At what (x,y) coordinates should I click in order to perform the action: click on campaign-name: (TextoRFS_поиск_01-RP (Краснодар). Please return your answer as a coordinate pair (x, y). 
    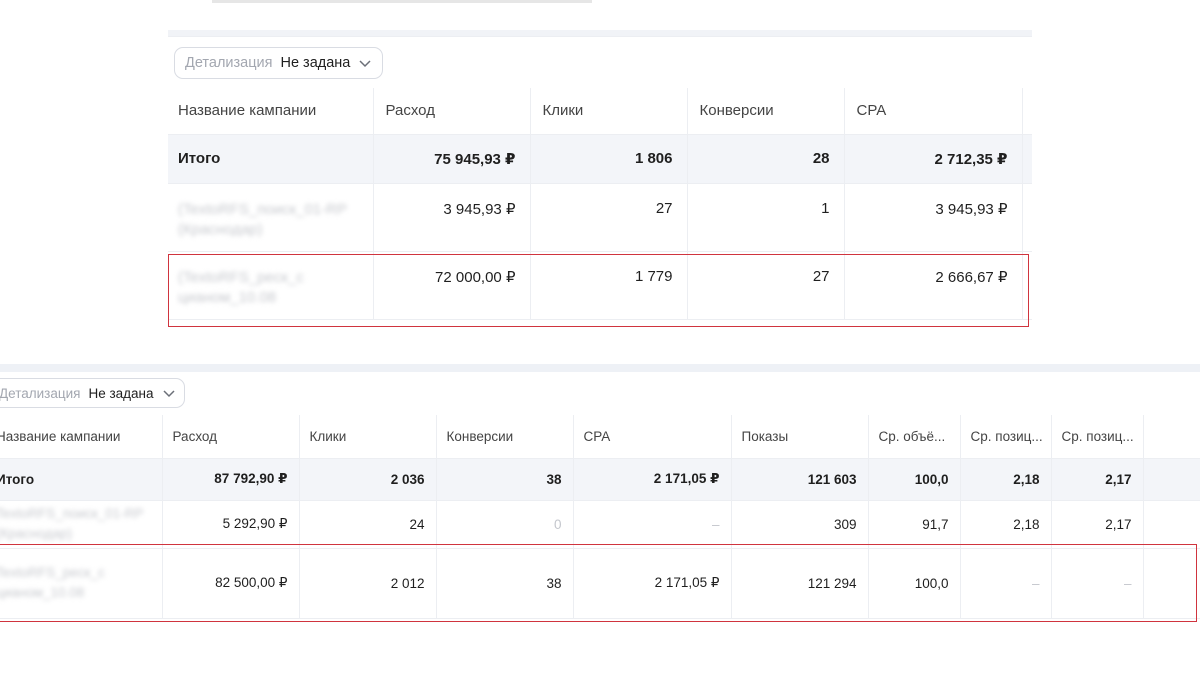
    Looking at the image, I should click on (271, 217).